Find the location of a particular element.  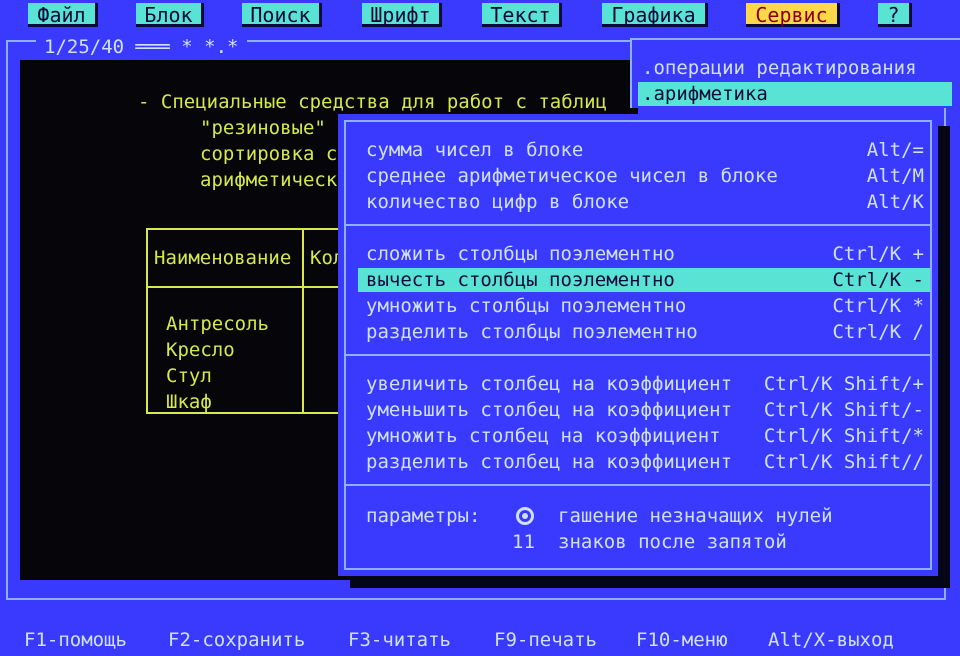

item-shortcut: Ctrl/K Shift/+ is located at coordinates (843, 384).